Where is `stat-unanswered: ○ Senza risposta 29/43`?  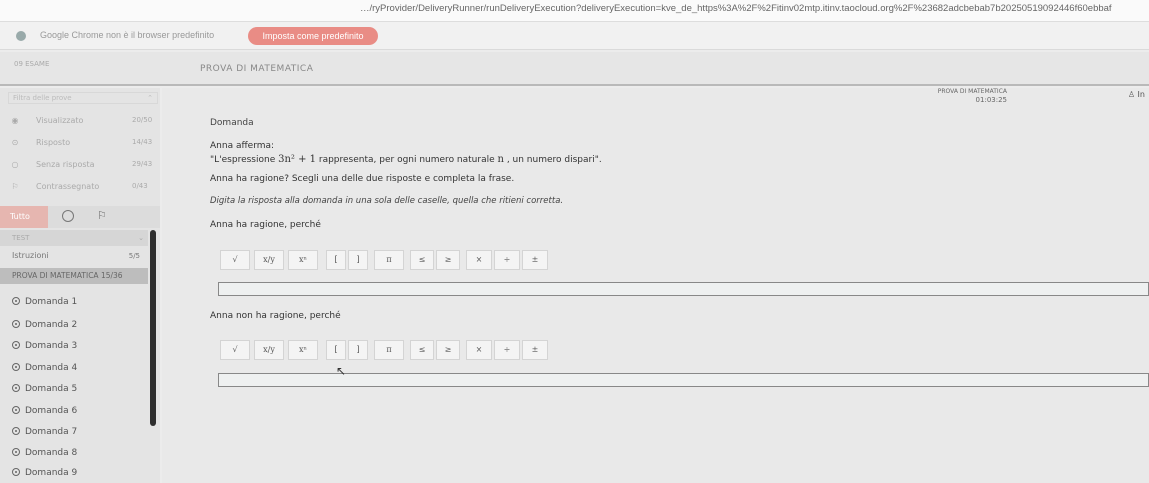 stat-unanswered: ○ Senza risposta 29/43 is located at coordinates (83, 167).